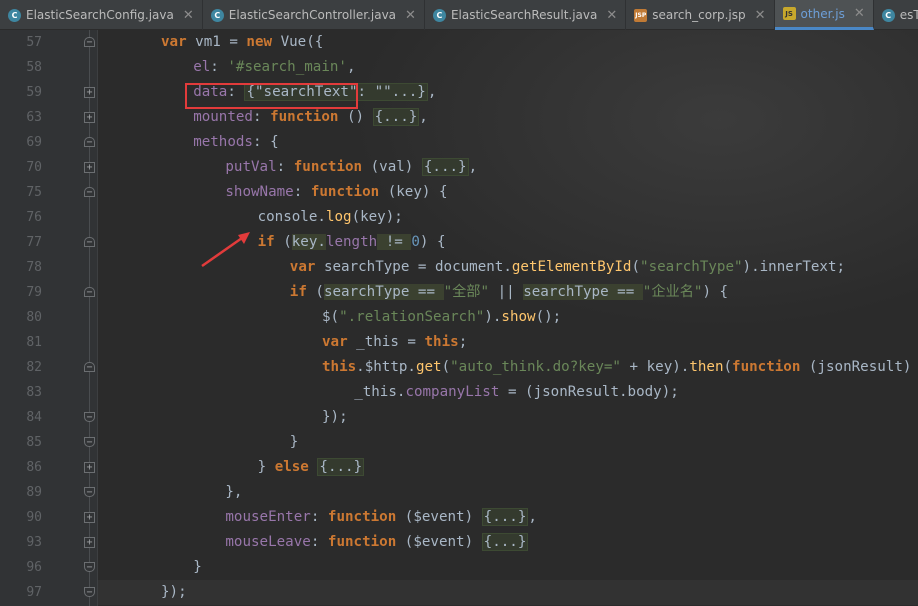  I want to click on tab-other-js: JS other.js ✕, so click(824, 15).